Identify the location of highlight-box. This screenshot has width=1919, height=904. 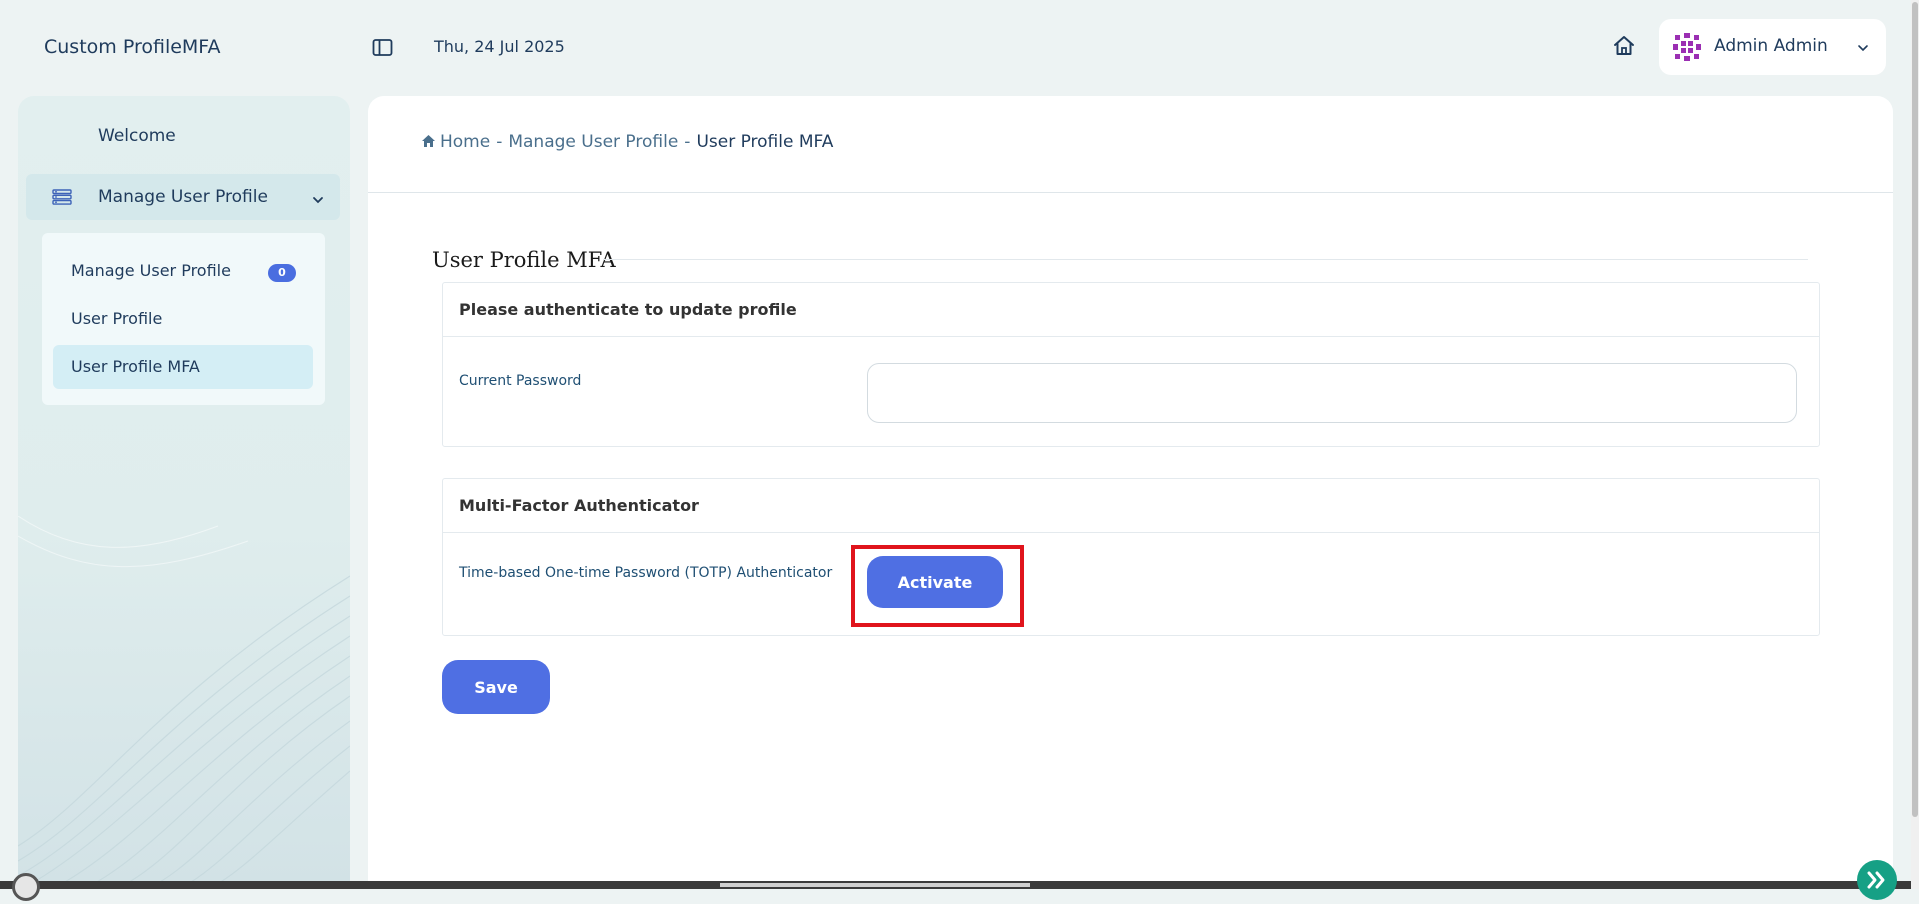
(937, 586).